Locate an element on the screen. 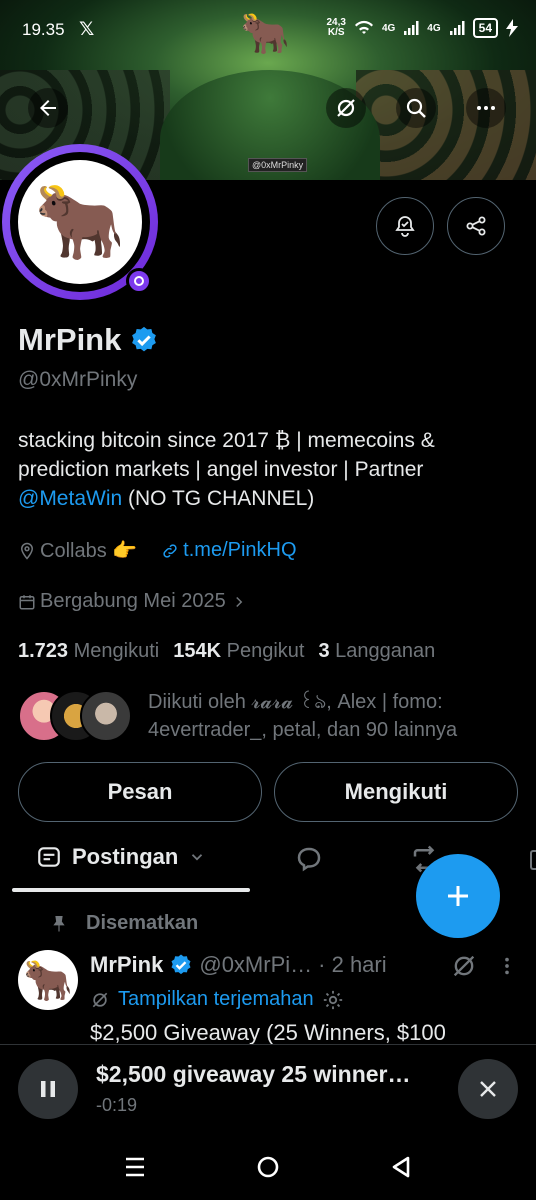  back-button is located at coordinates (48, 108).